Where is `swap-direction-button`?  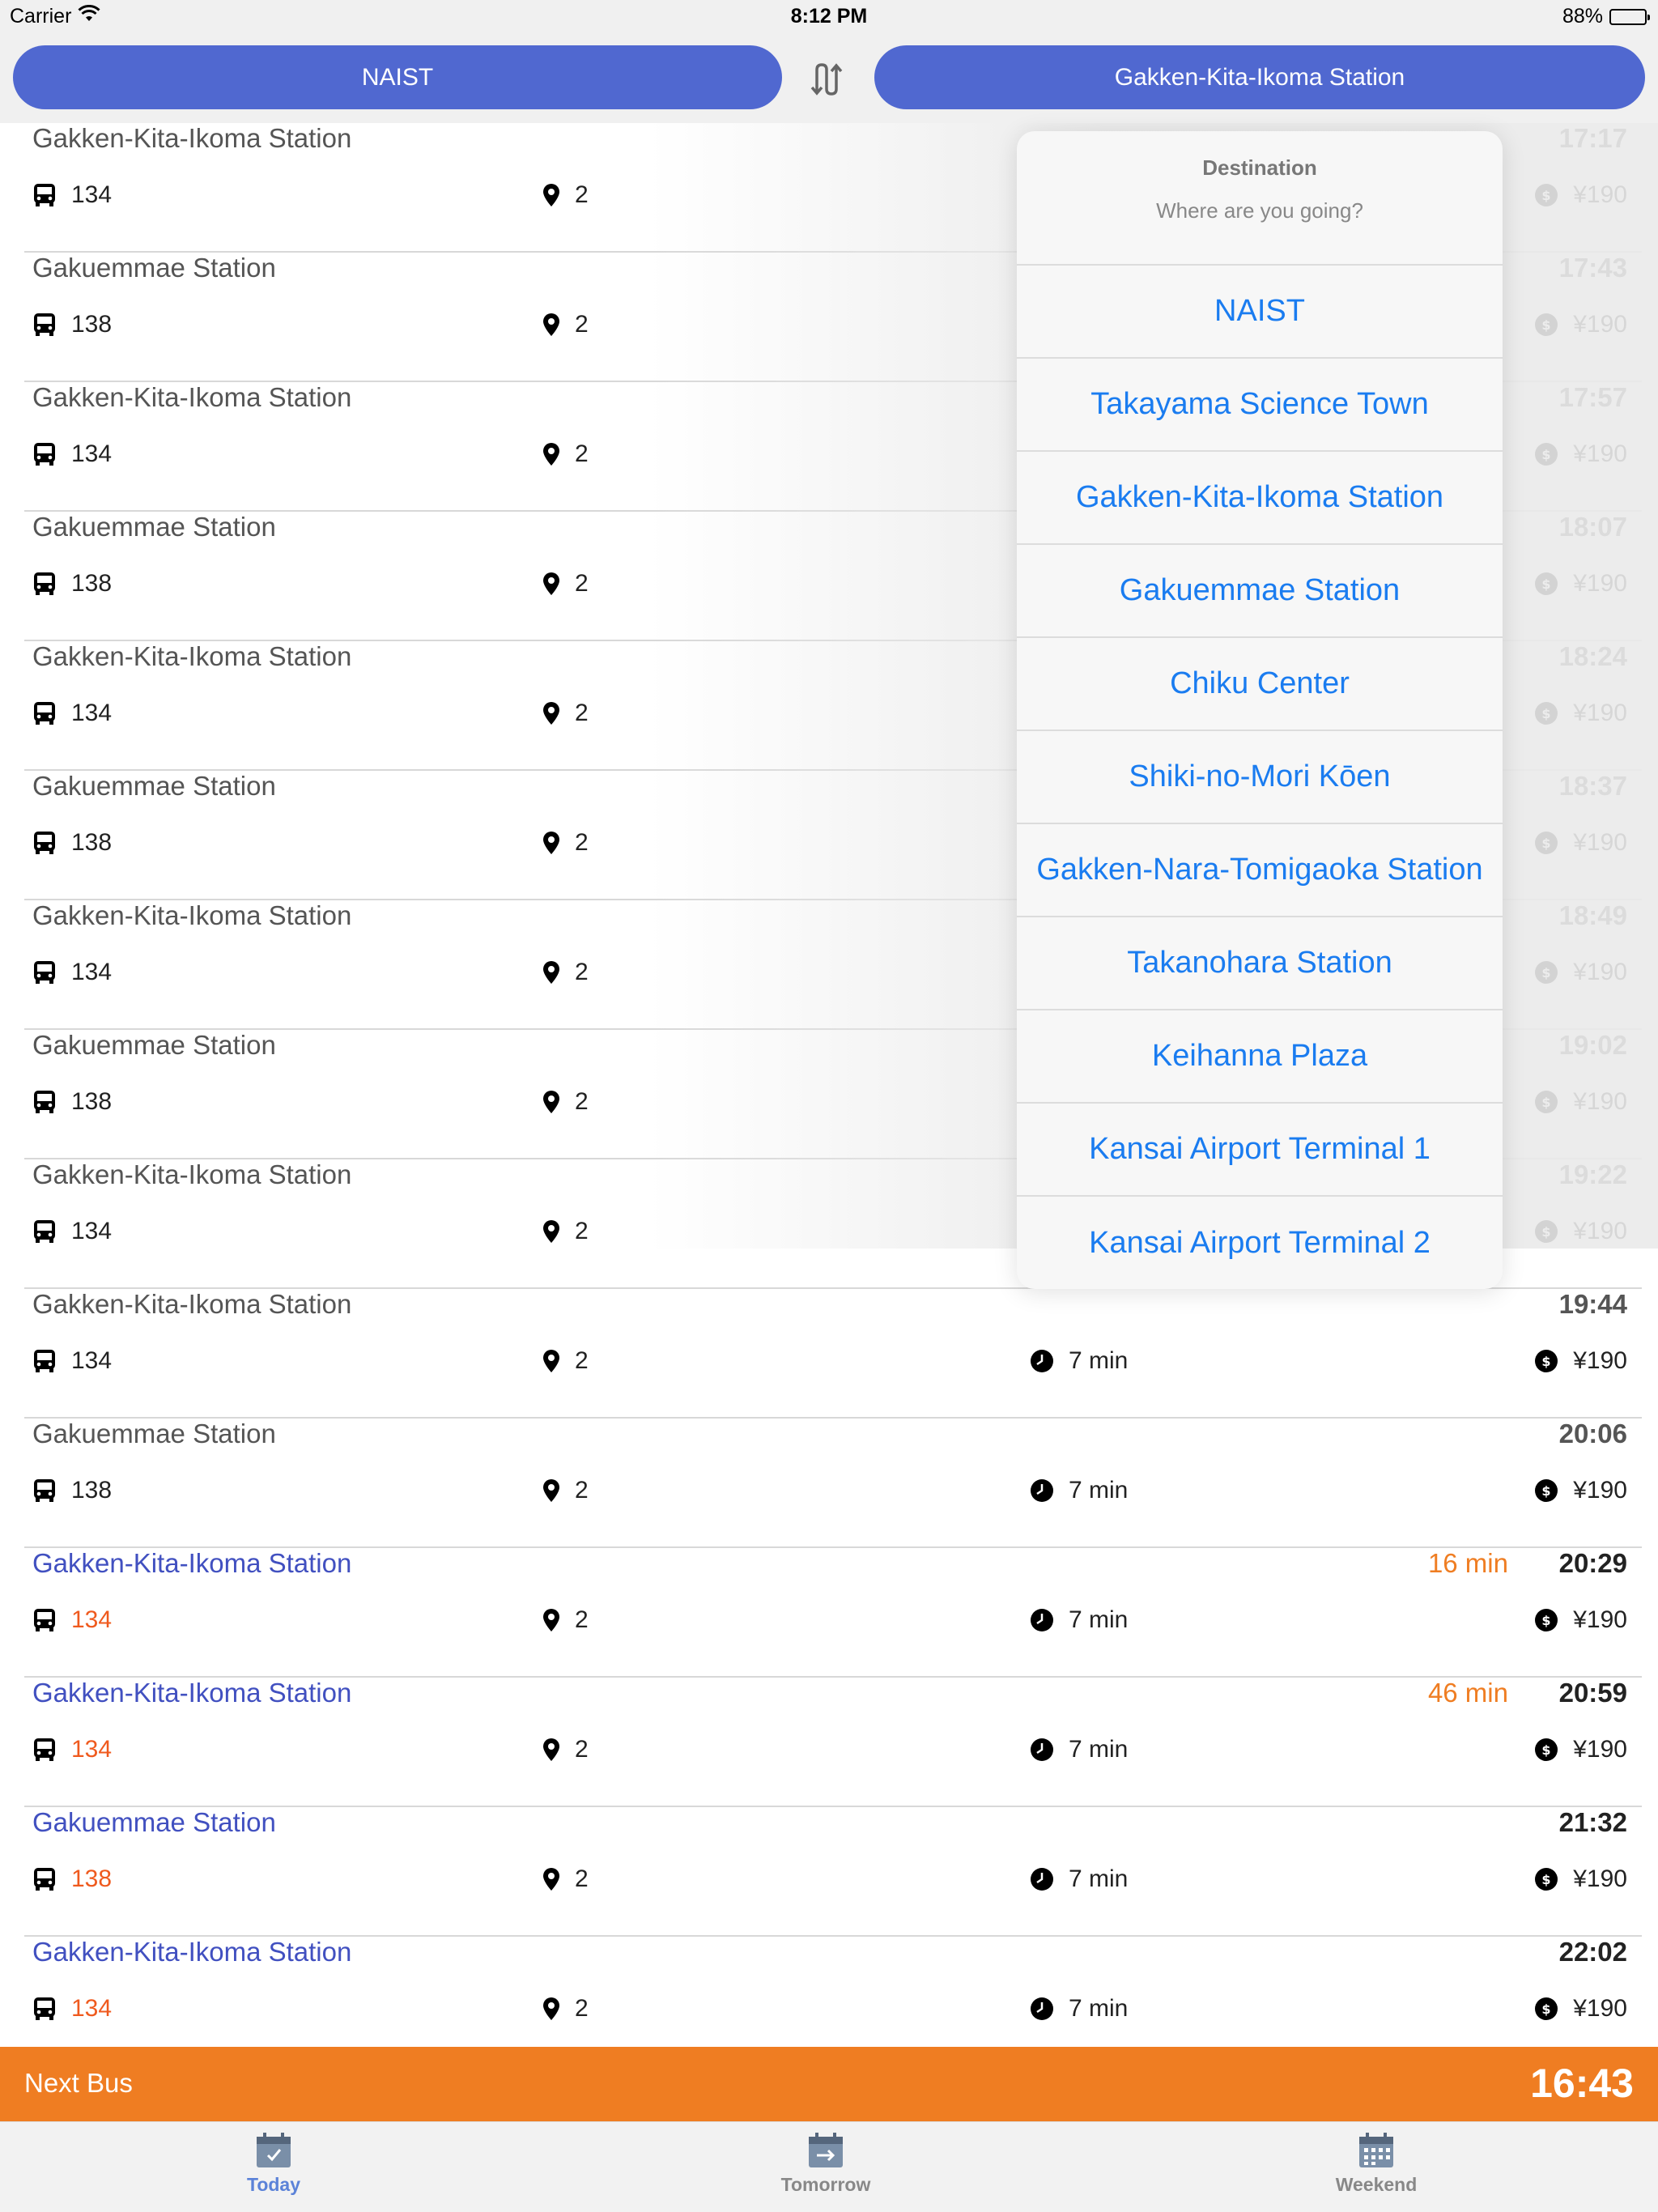 swap-direction-button is located at coordinates (828, 79).